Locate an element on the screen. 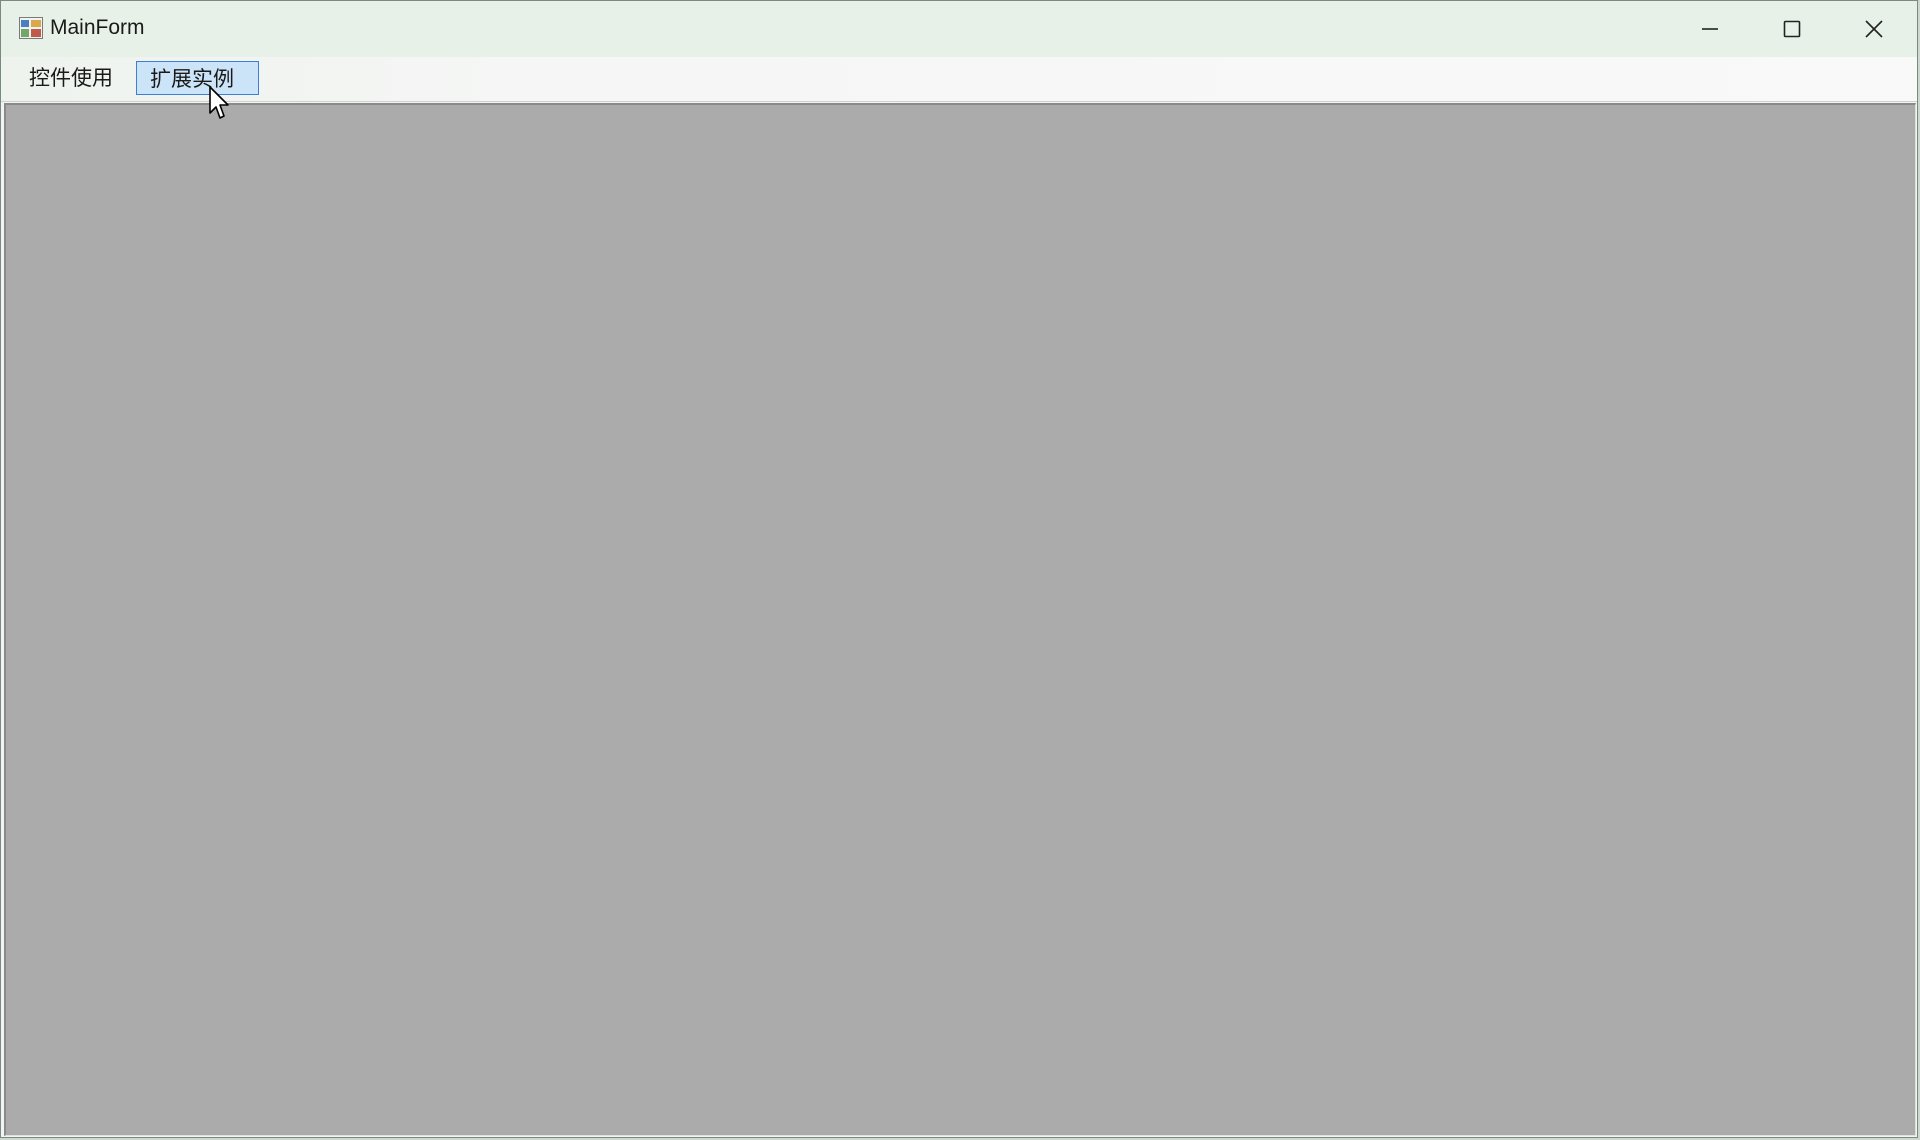 This screenshot has width=1920, height=1140. maximize-button is located at coordinates (1792, 29).